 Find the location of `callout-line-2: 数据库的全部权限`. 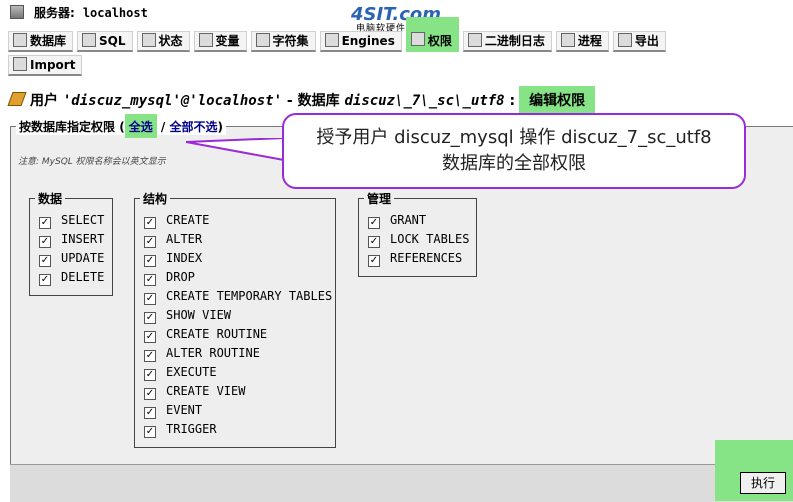

callout-line-2: 数据库的全部权限 is located at coordinates (514, 163).